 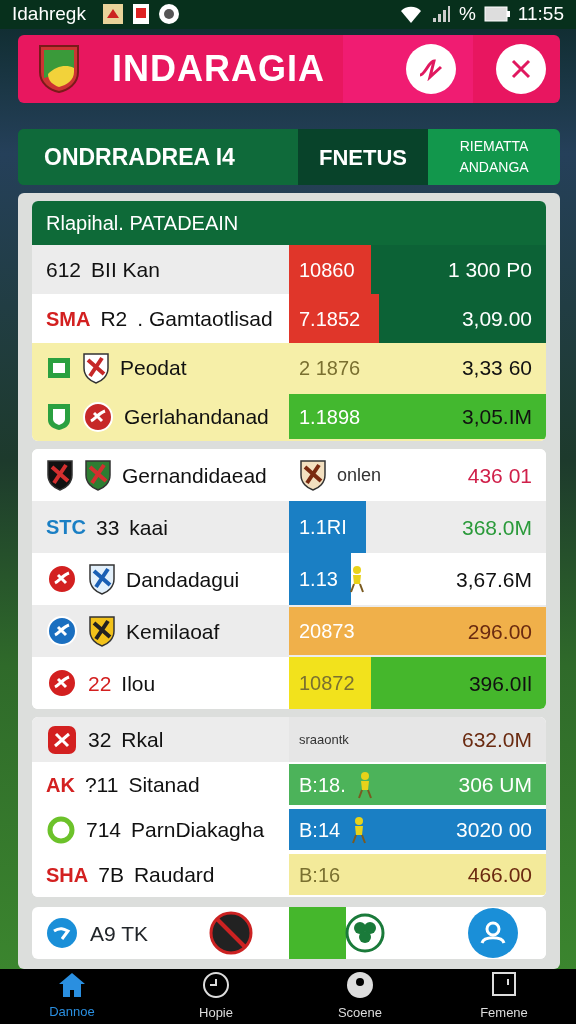 What do you see at coordinates (153, 368) in the screenshot?
I see `team-name: Peodat` at bounding box center [153, 368].